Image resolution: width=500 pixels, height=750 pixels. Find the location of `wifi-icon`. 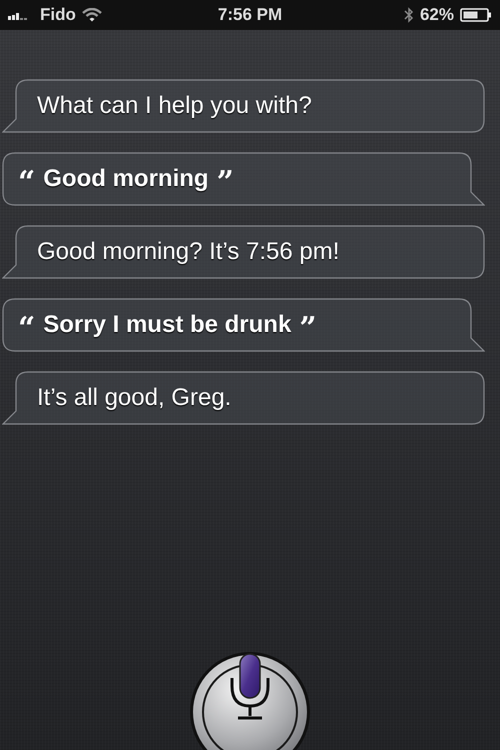

wifi-icon is located at coordinates (92, 15).